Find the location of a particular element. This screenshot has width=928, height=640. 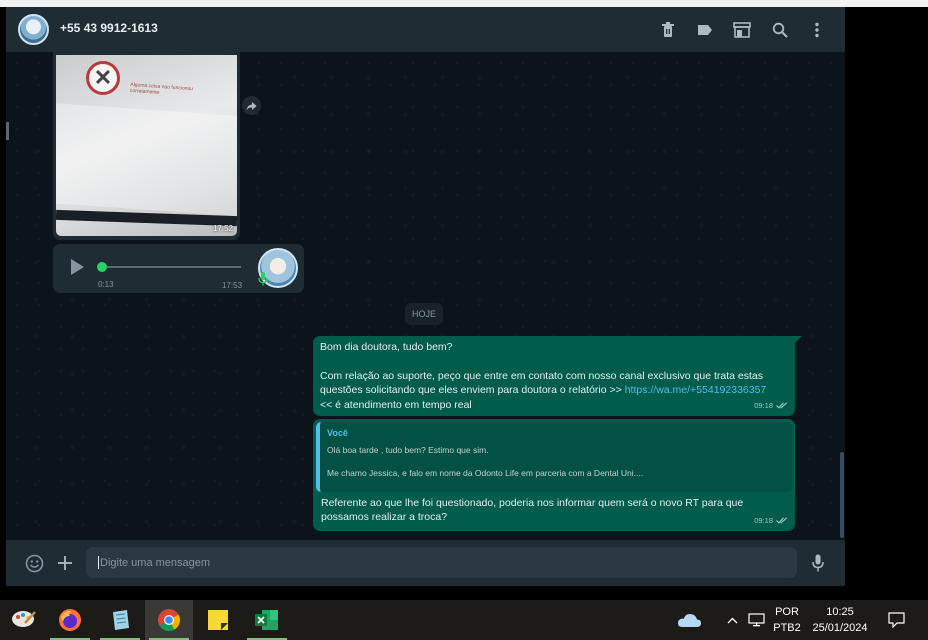

forward-icon is located at coordinates (251, 105).